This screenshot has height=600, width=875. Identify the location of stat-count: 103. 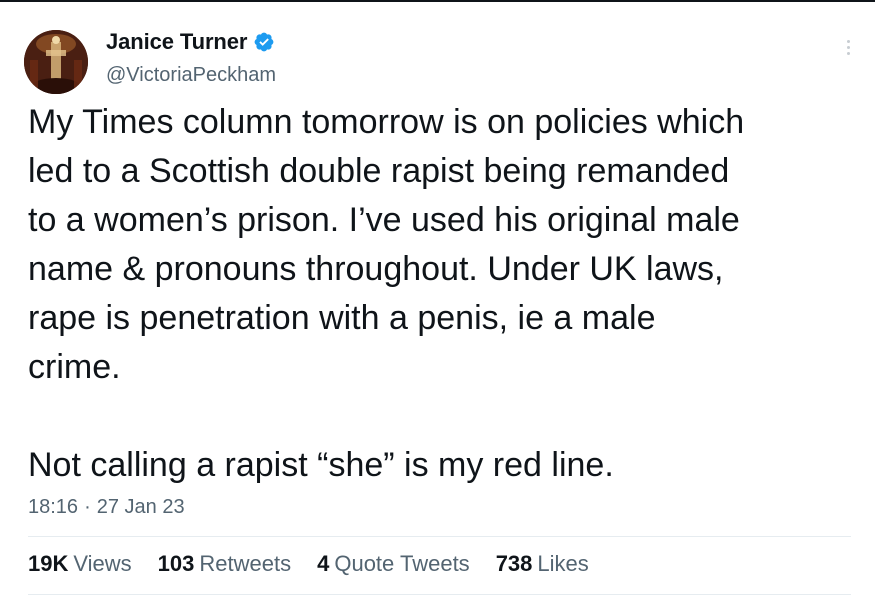
(176, 563).